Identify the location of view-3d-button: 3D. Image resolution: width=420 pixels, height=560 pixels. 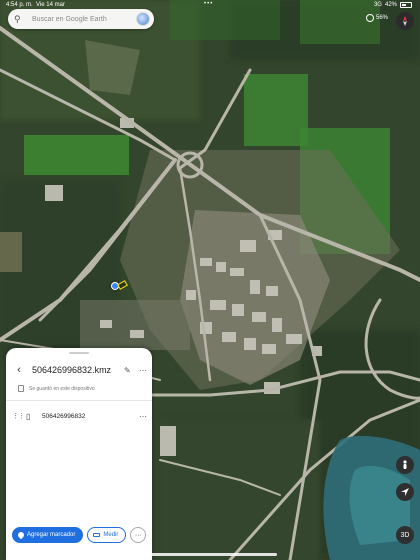
(405, 535).